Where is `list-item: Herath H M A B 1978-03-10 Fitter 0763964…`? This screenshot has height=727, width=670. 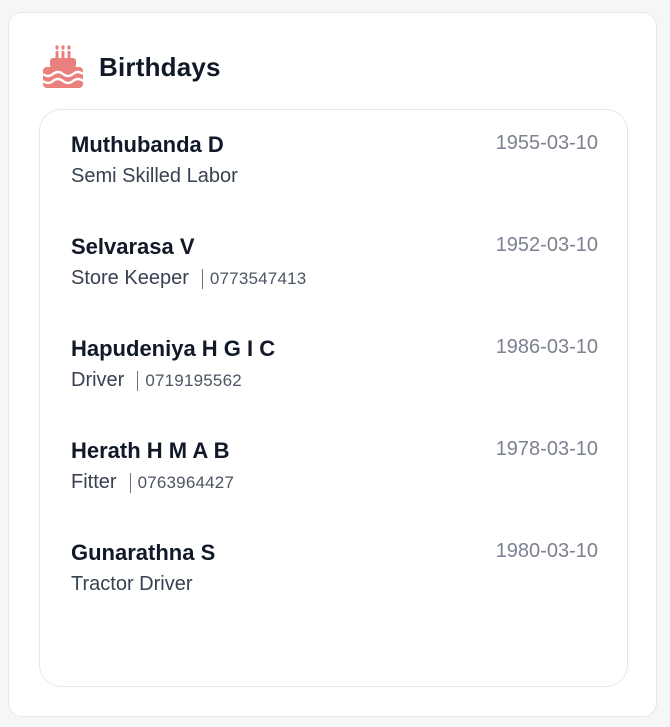 list-item: Herath H M A B 1978-03-10 Fitter 0763964… is located at coordinates (334, 478).